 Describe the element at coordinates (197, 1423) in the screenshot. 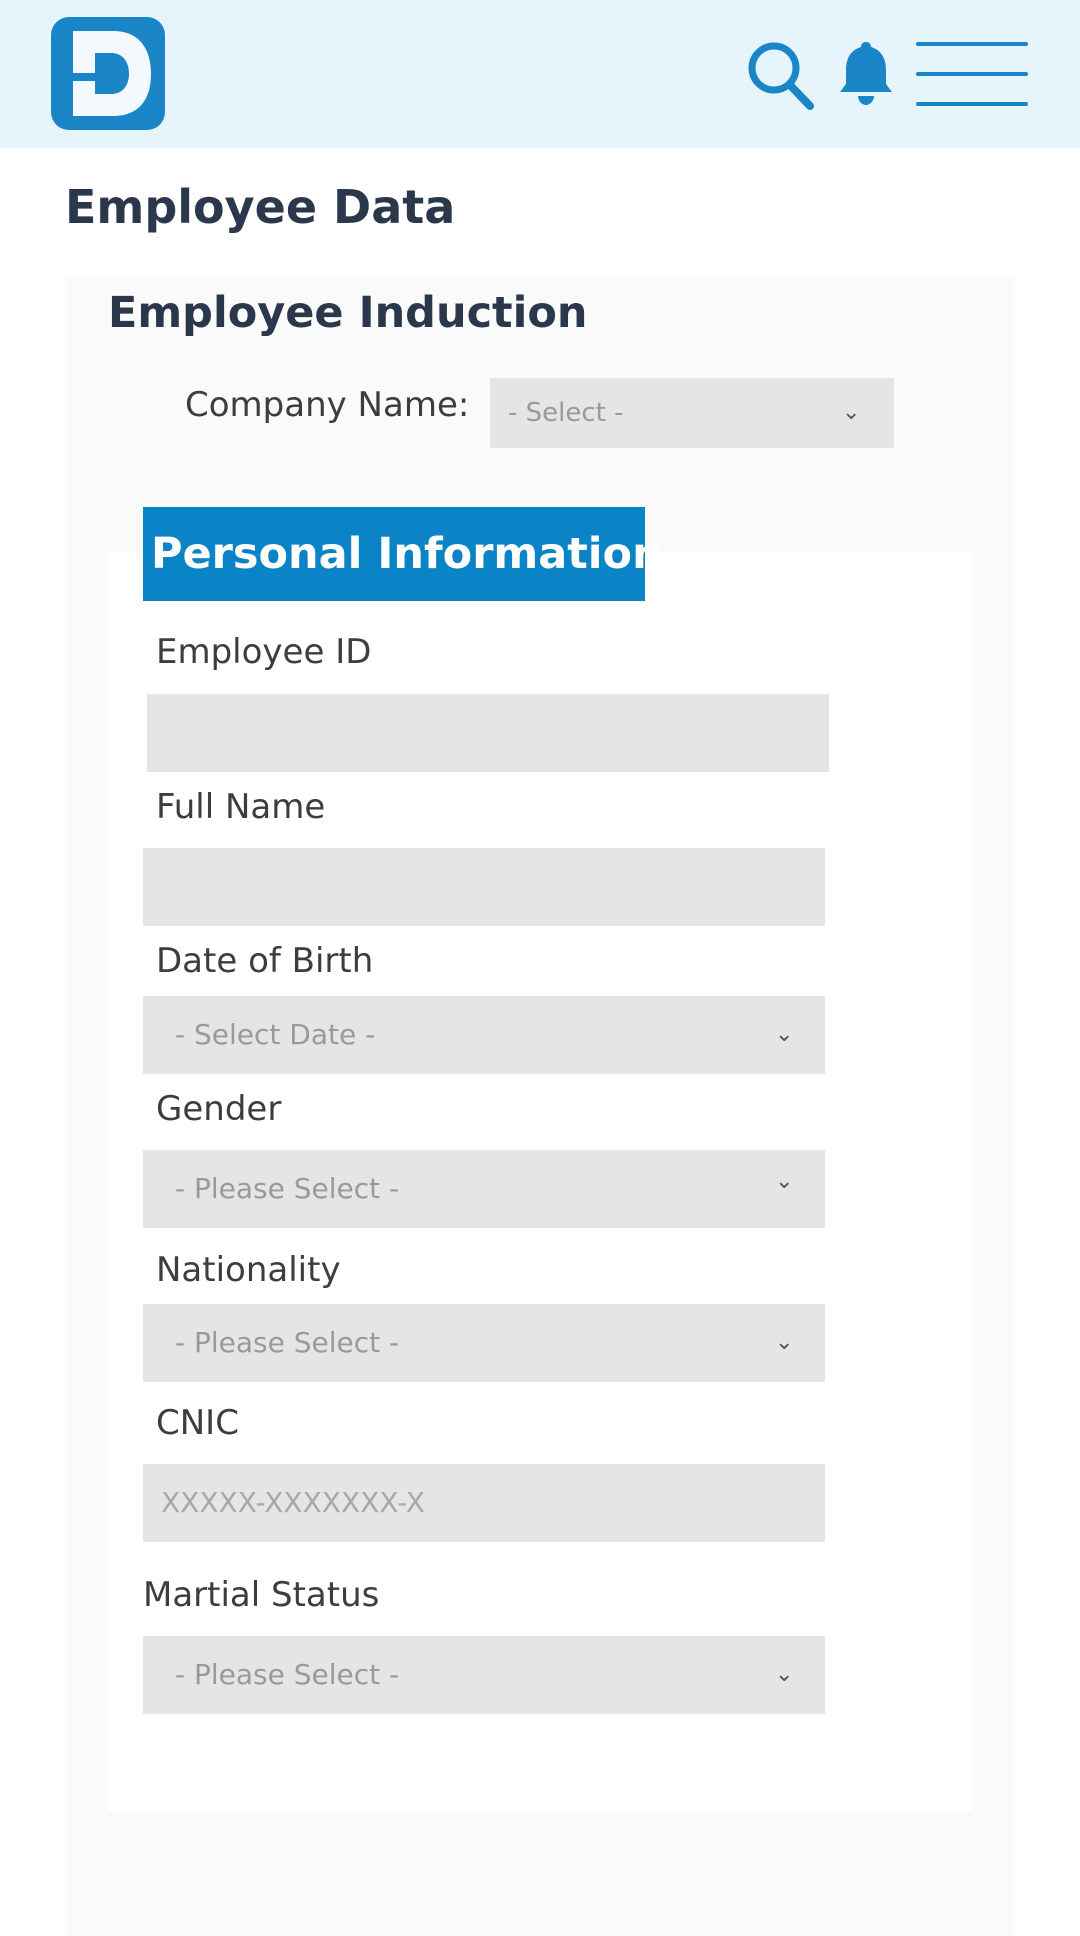

I see `cnic-label: CNIC` at that location.